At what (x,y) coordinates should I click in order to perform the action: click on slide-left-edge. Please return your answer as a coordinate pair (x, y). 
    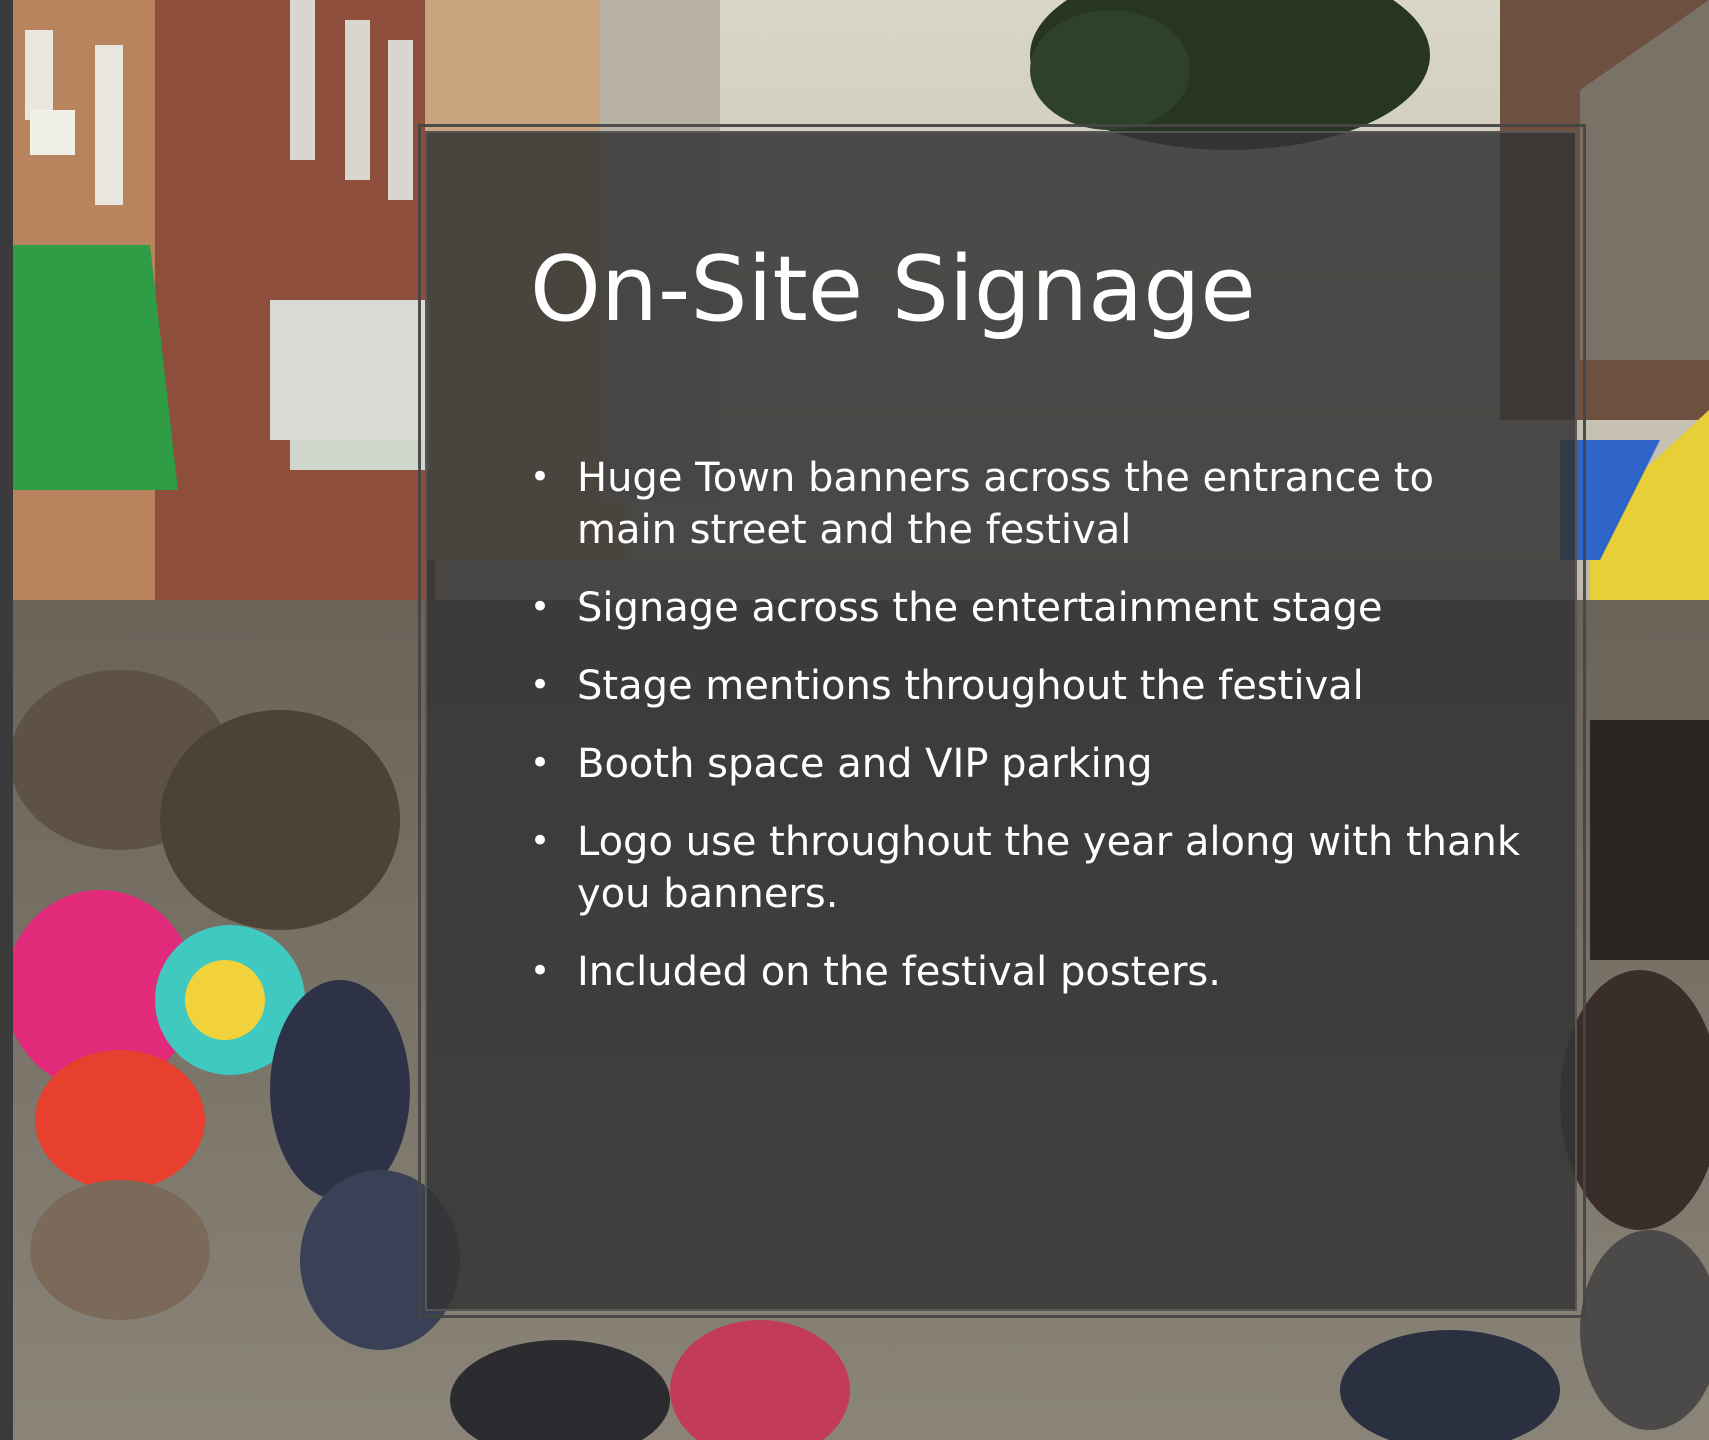
    Looking at the image, I should click on (6, 720).